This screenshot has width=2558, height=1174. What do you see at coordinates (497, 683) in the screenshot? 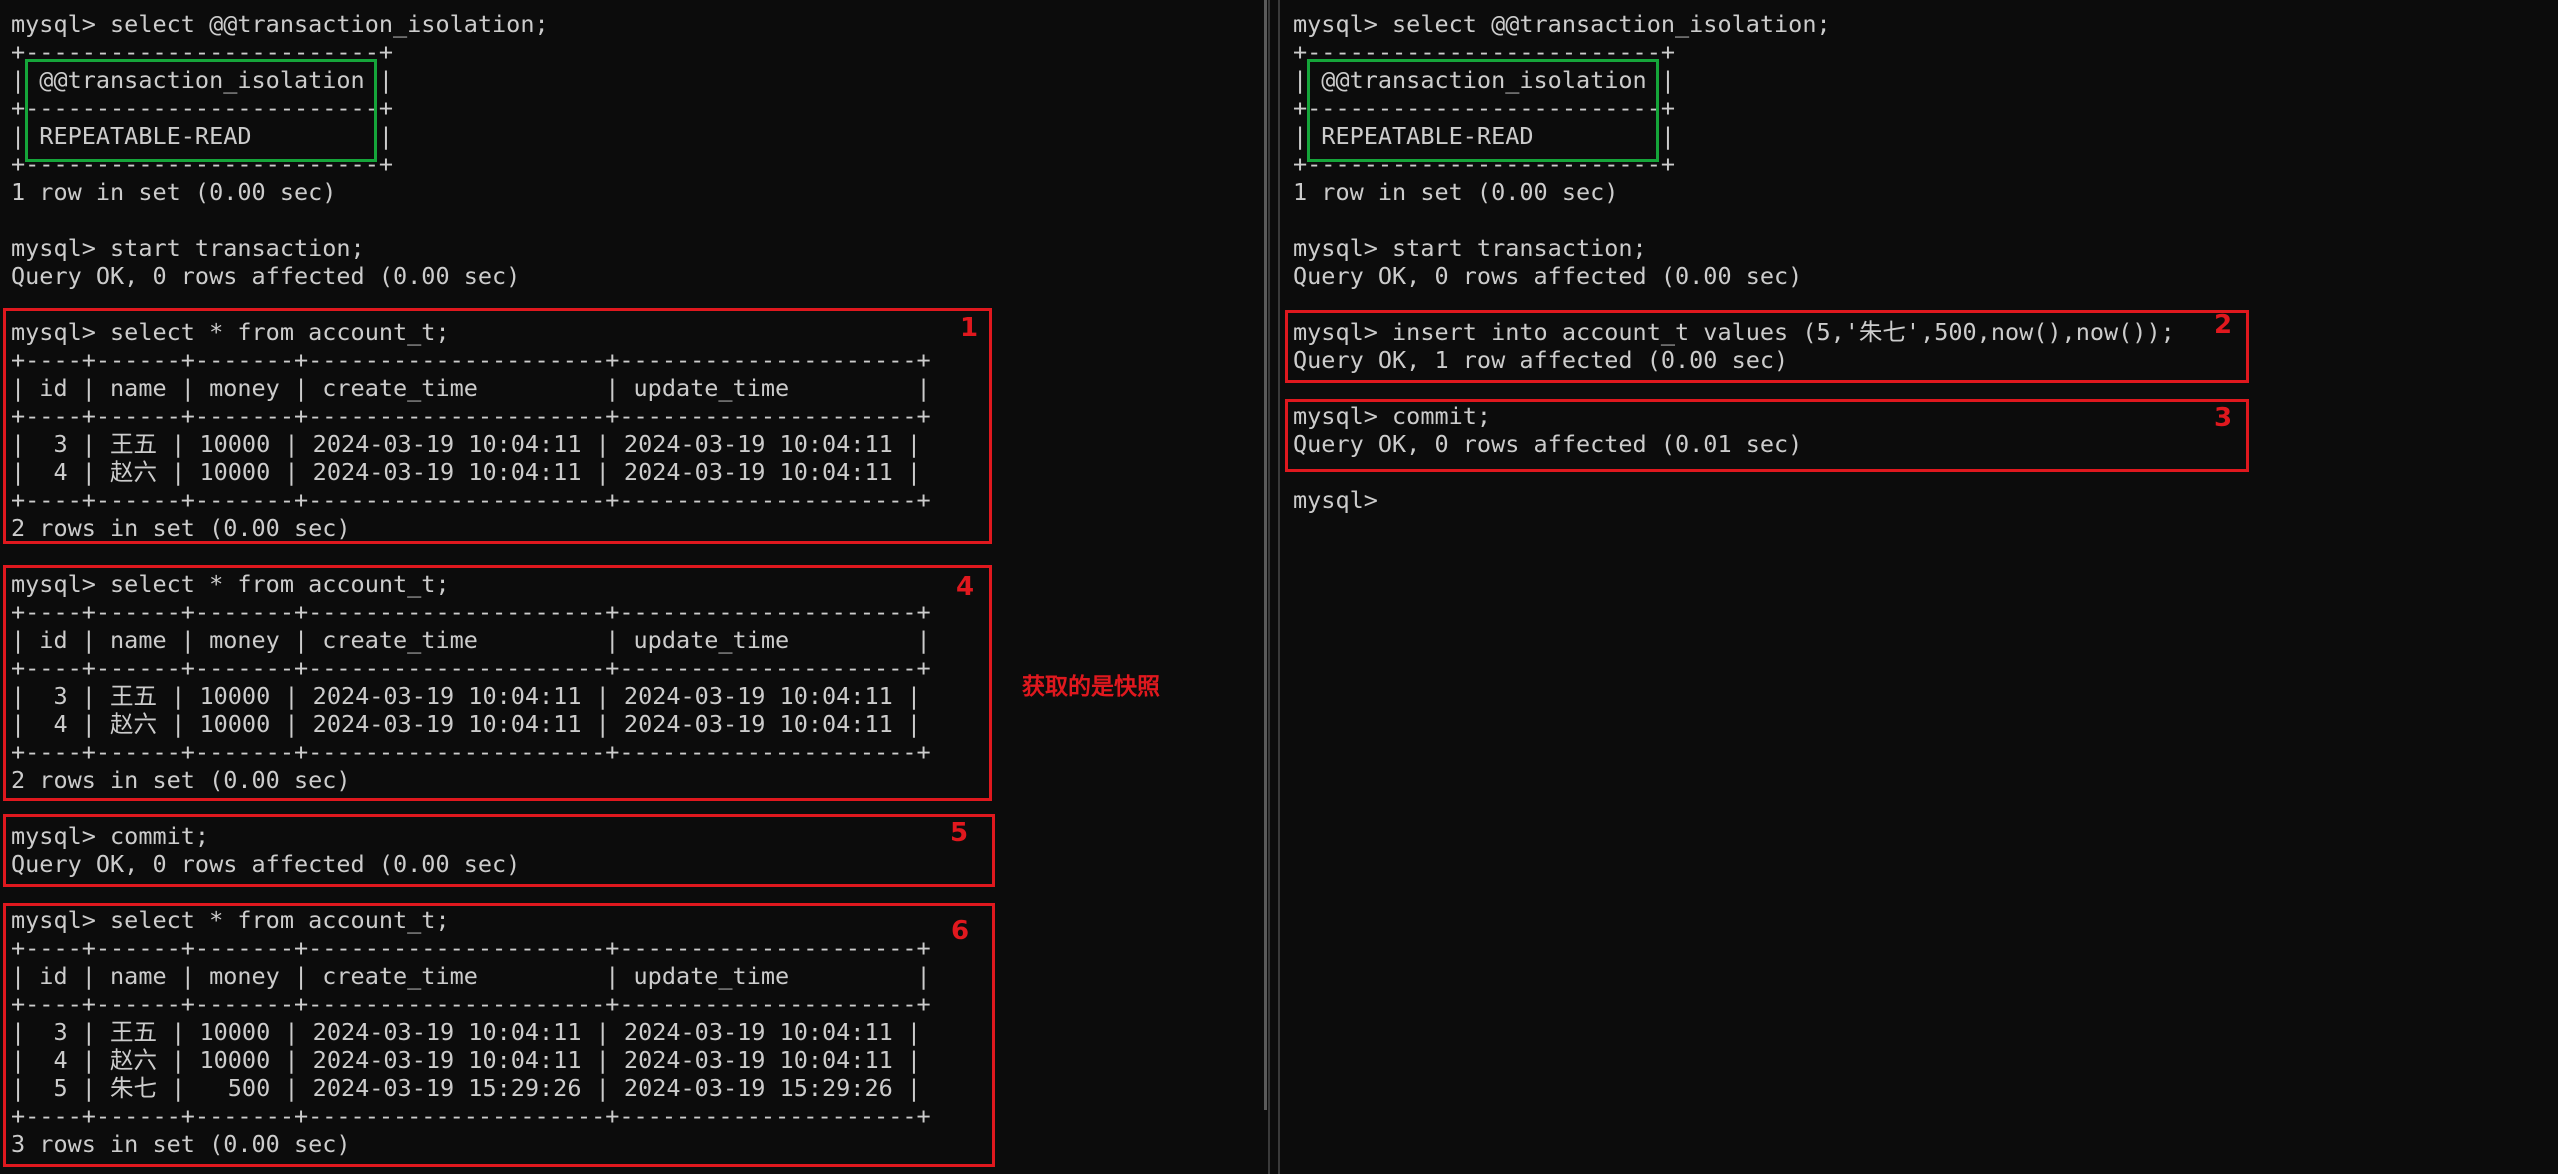
I see `step-4-highlight` at bounding box center [497, 683].